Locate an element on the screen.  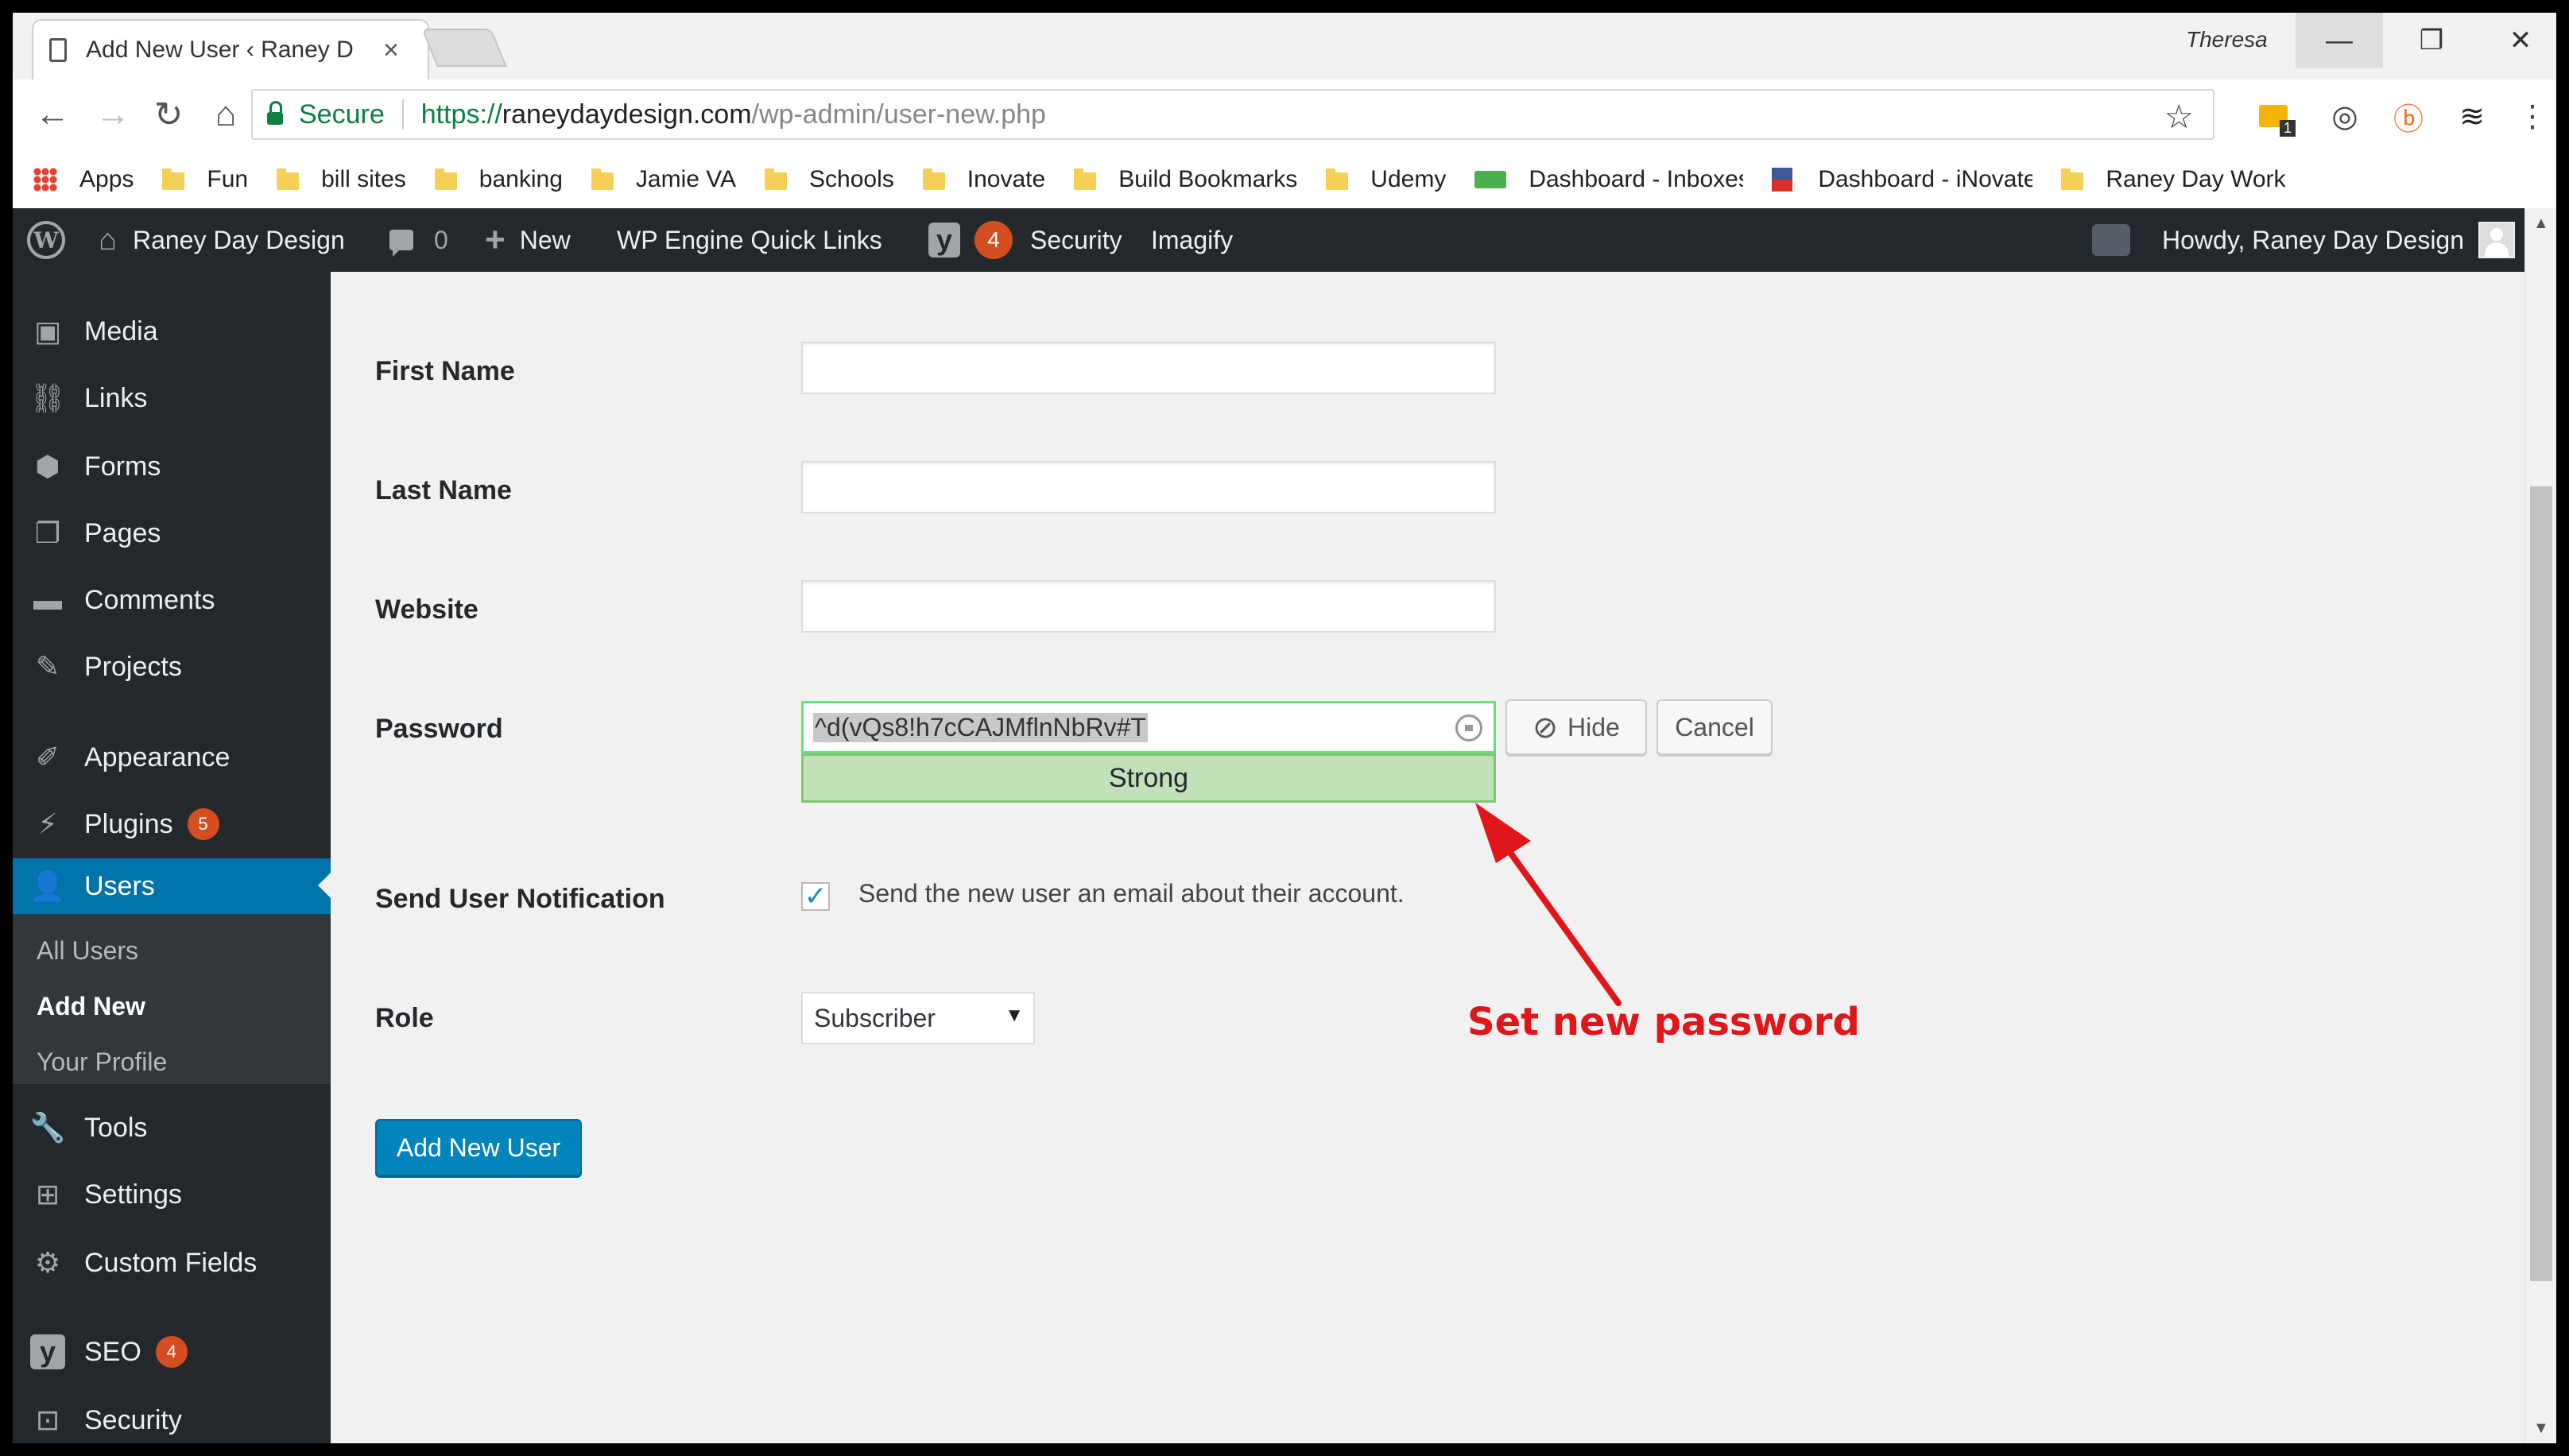
bookmark-fun: Fun is located at coordinates (205, 179).